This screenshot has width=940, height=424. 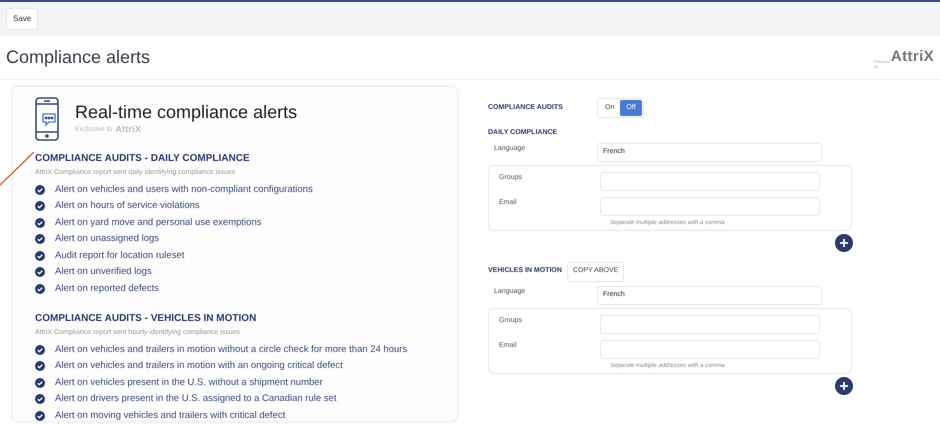 I want to click on alert-item: Alert on hours of service violations, so click(x=127, y=206).